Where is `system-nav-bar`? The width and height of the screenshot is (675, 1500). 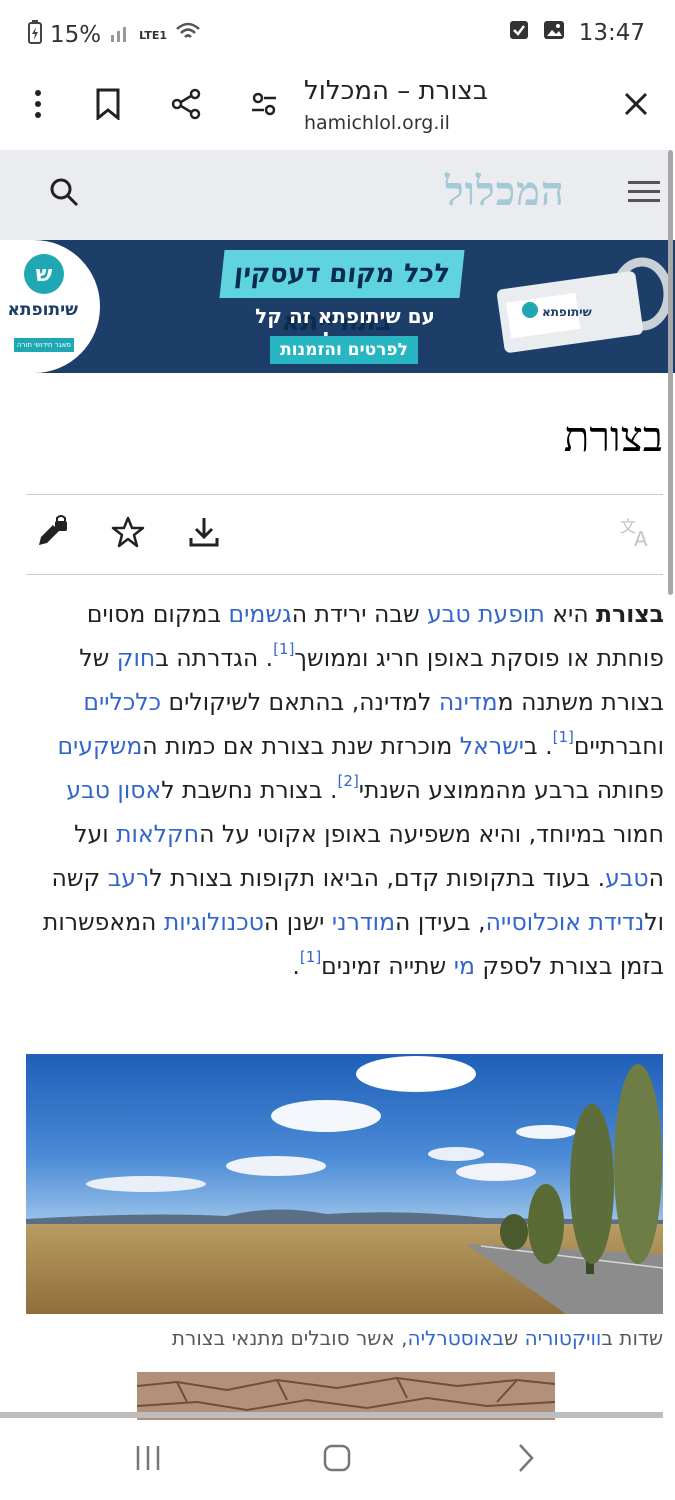
system-nav-bar is located at coordinates (337, 1460).